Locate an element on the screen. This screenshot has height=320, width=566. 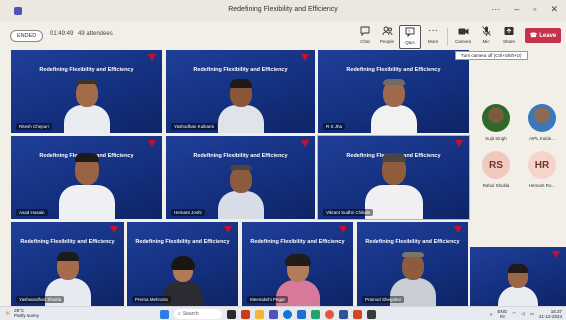
teams-icon is located at coordinates (273, 314).